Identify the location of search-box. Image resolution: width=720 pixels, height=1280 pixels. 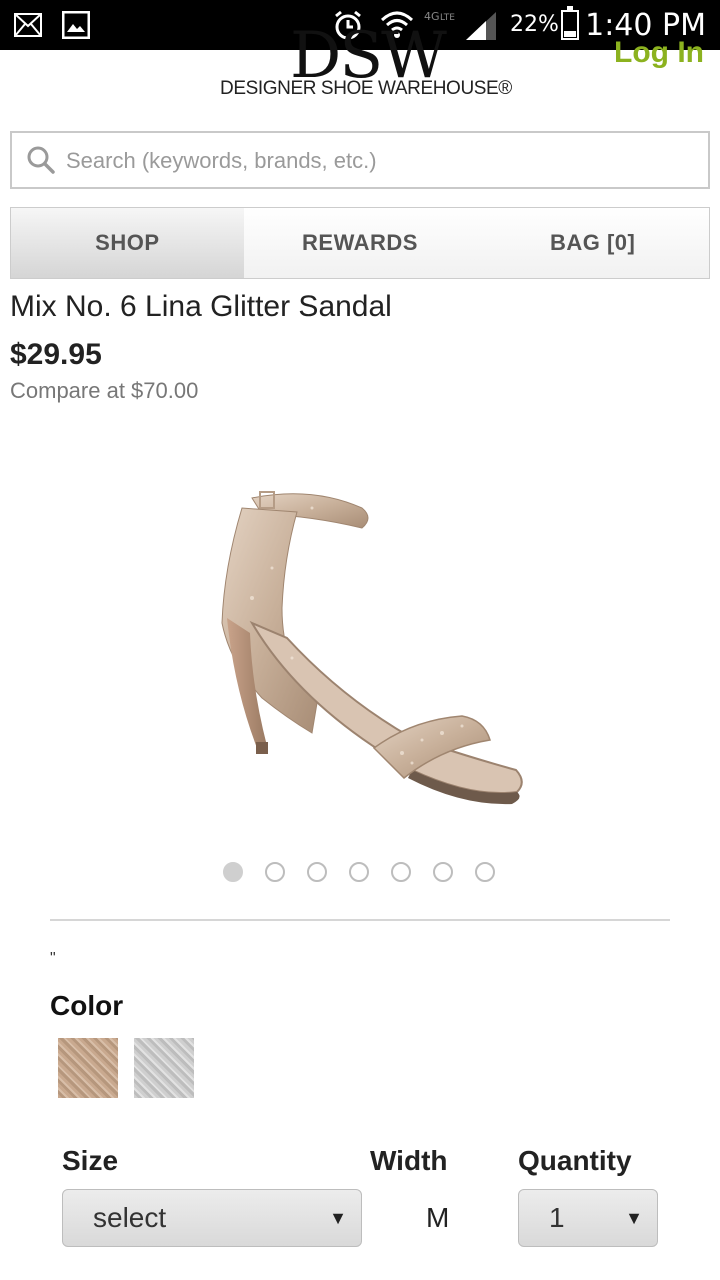
(360, 160).